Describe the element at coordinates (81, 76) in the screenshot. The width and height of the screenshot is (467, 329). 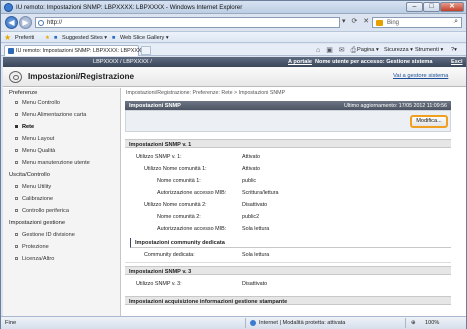
I see `page-title: Impostazioni/Registrazione` at that location.